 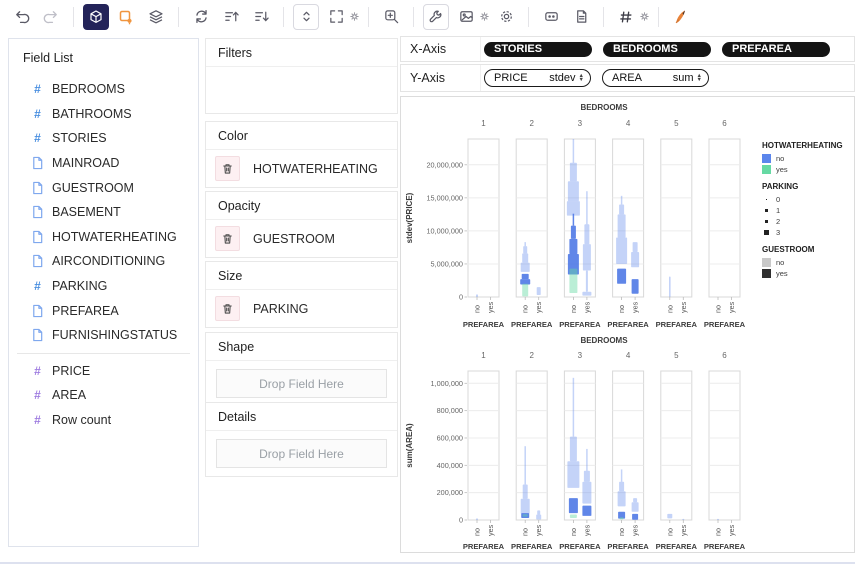 What do you see at coordinates (201, 17) in the screenshot?
I see `refresh-icon` at bounding box center [201, 17].